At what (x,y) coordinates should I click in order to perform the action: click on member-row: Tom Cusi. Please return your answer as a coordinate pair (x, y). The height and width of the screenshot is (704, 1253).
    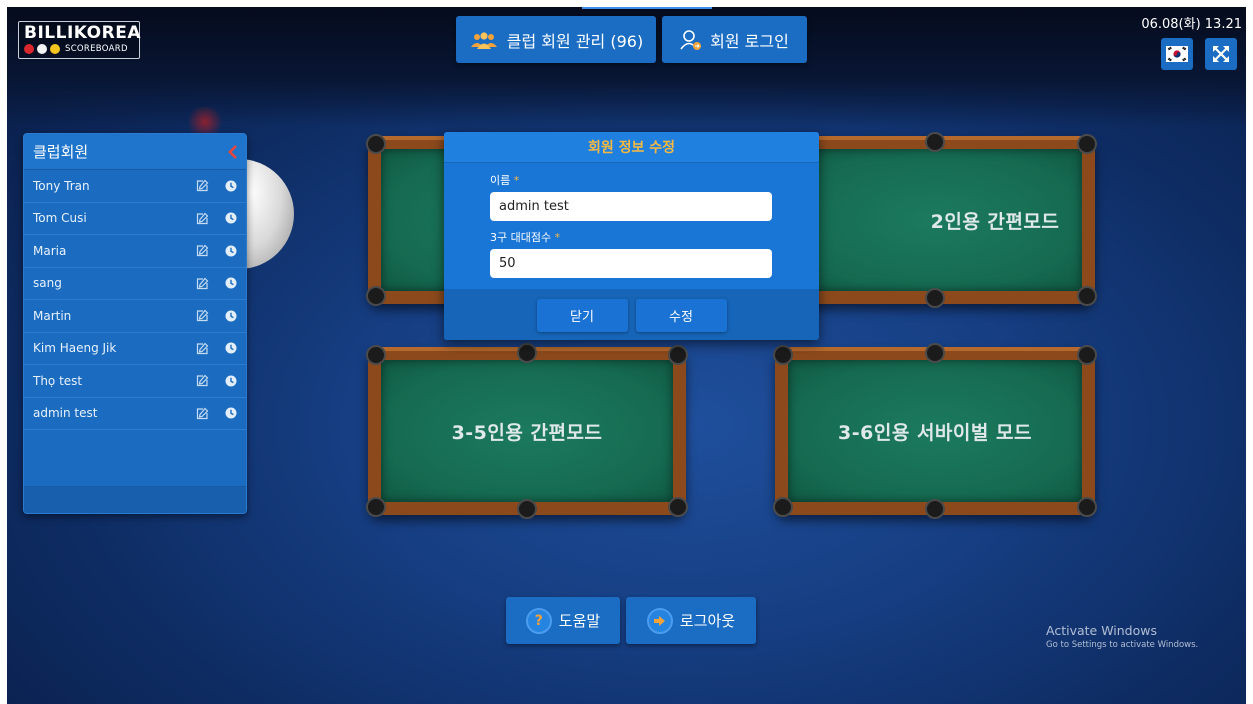
    Looking at the image, I should click on (135, 219).